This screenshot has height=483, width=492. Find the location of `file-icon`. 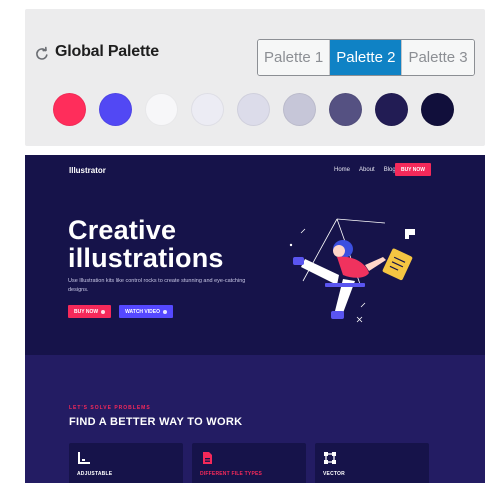

file-icon is located at coordinates (207, 458).